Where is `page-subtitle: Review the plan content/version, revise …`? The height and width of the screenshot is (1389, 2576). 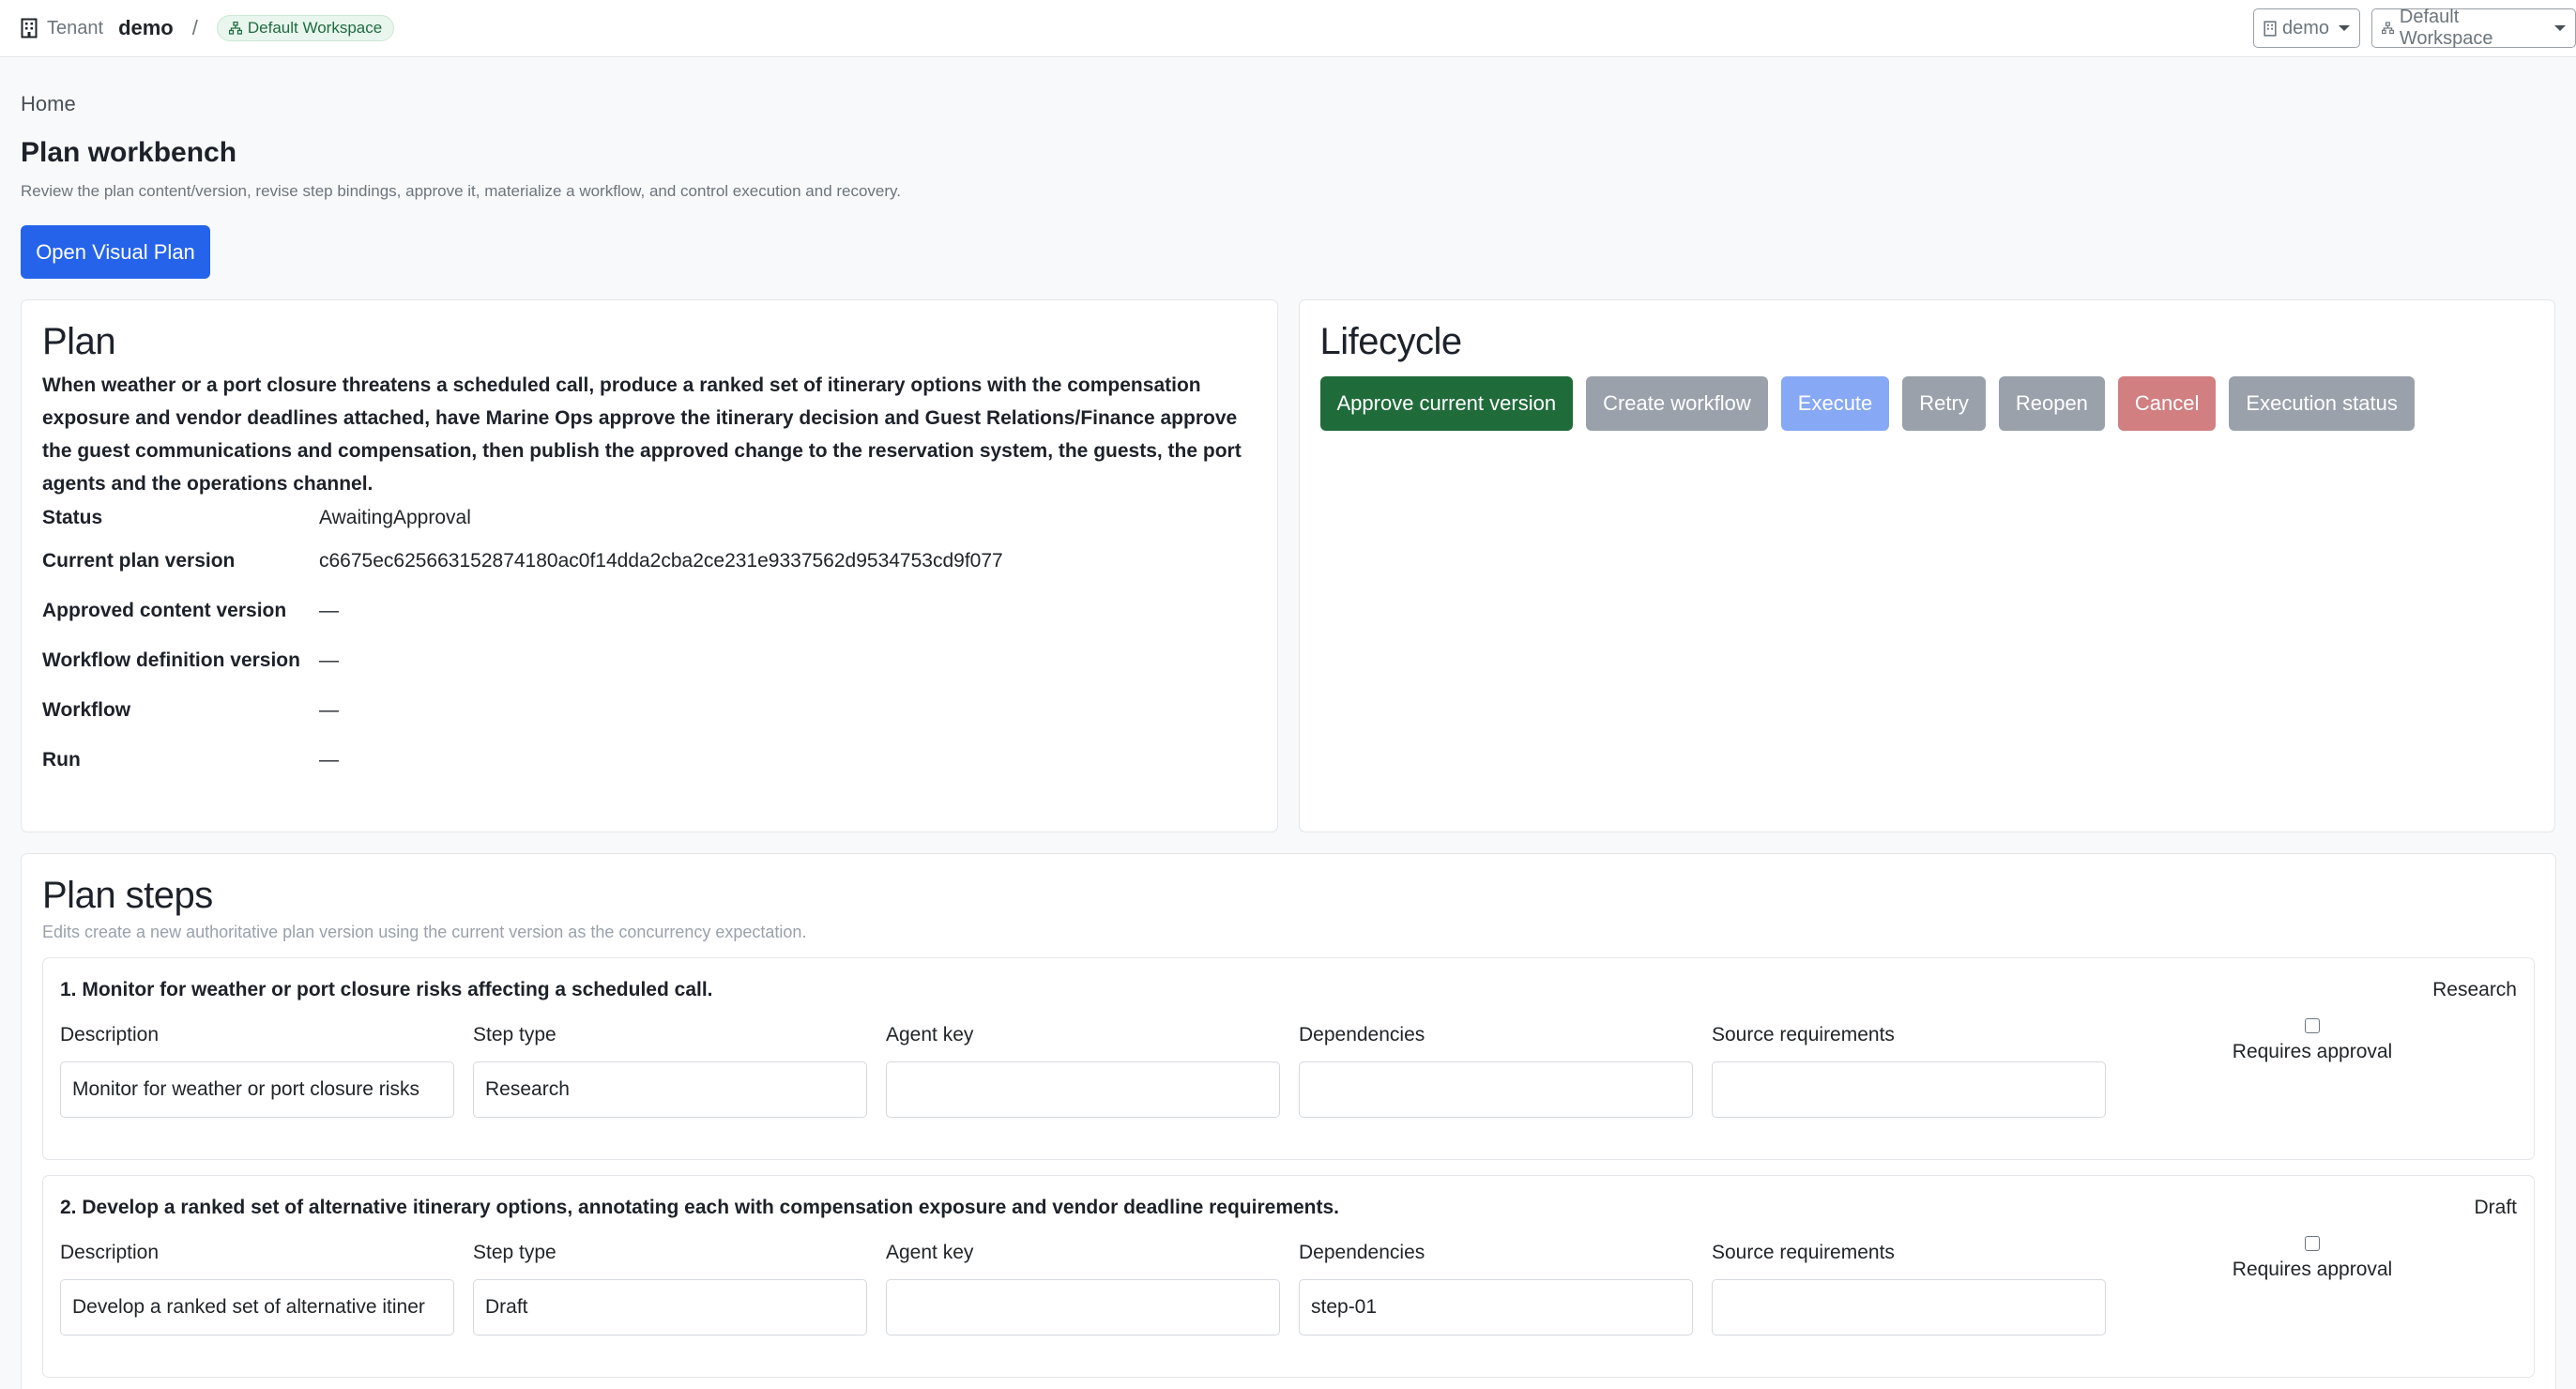 page-subtitle: Review the plan content/version, revise … is located at coordinates (461, 191).